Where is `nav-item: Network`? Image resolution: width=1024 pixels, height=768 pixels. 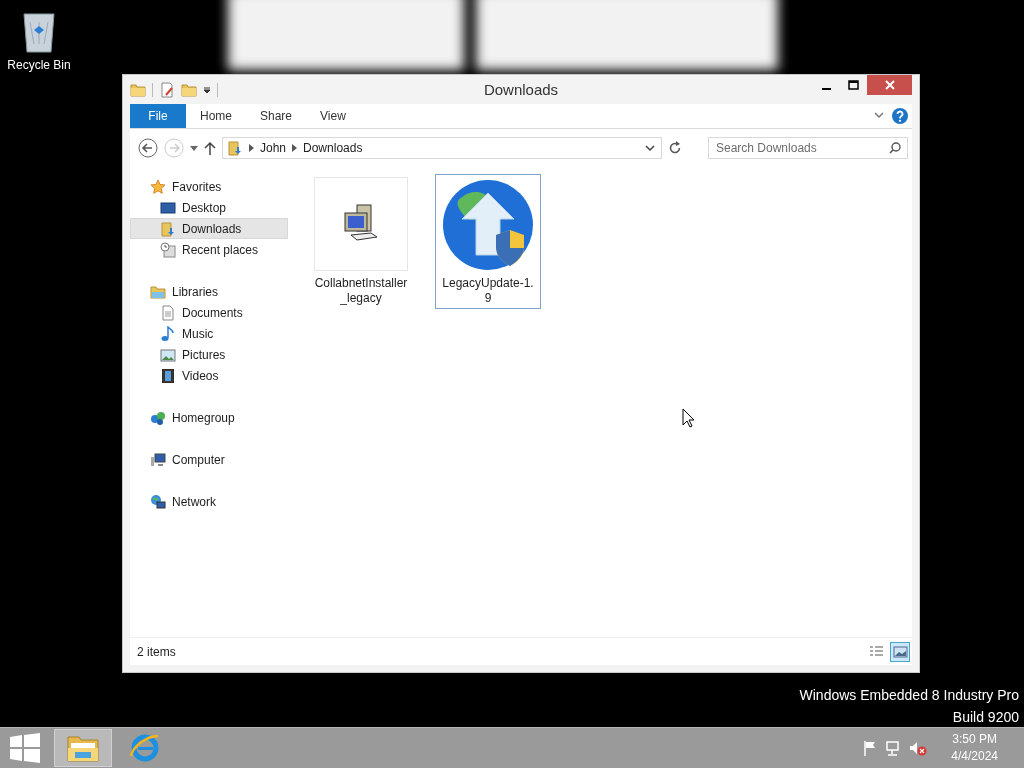 nav-item: Network is located at coordinates (209, 501).